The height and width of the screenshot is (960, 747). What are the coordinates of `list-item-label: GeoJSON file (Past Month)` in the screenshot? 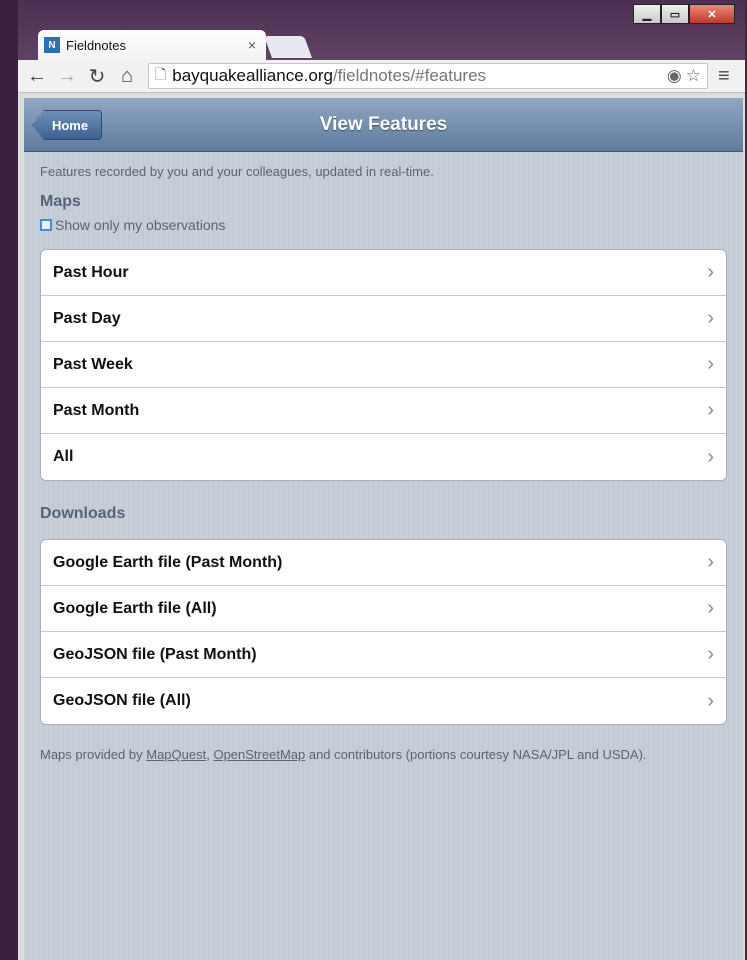 It's located at (155, 654).